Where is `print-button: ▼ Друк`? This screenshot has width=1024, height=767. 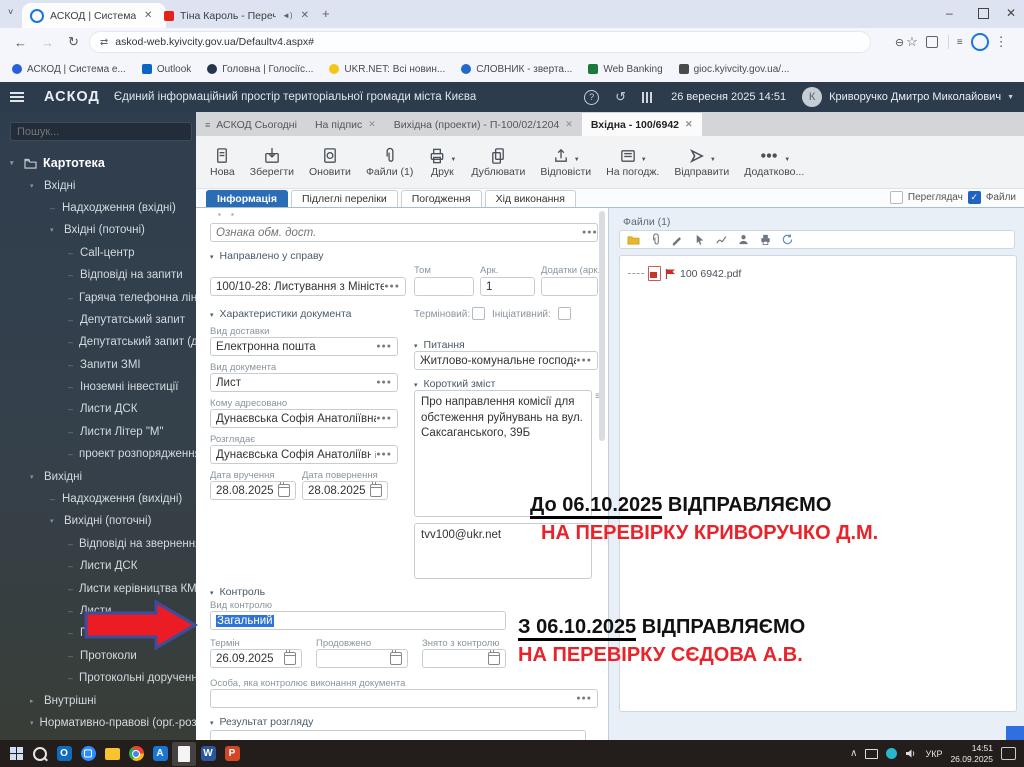
print-button: ▼ Друк is located at coordinates (442, 162).